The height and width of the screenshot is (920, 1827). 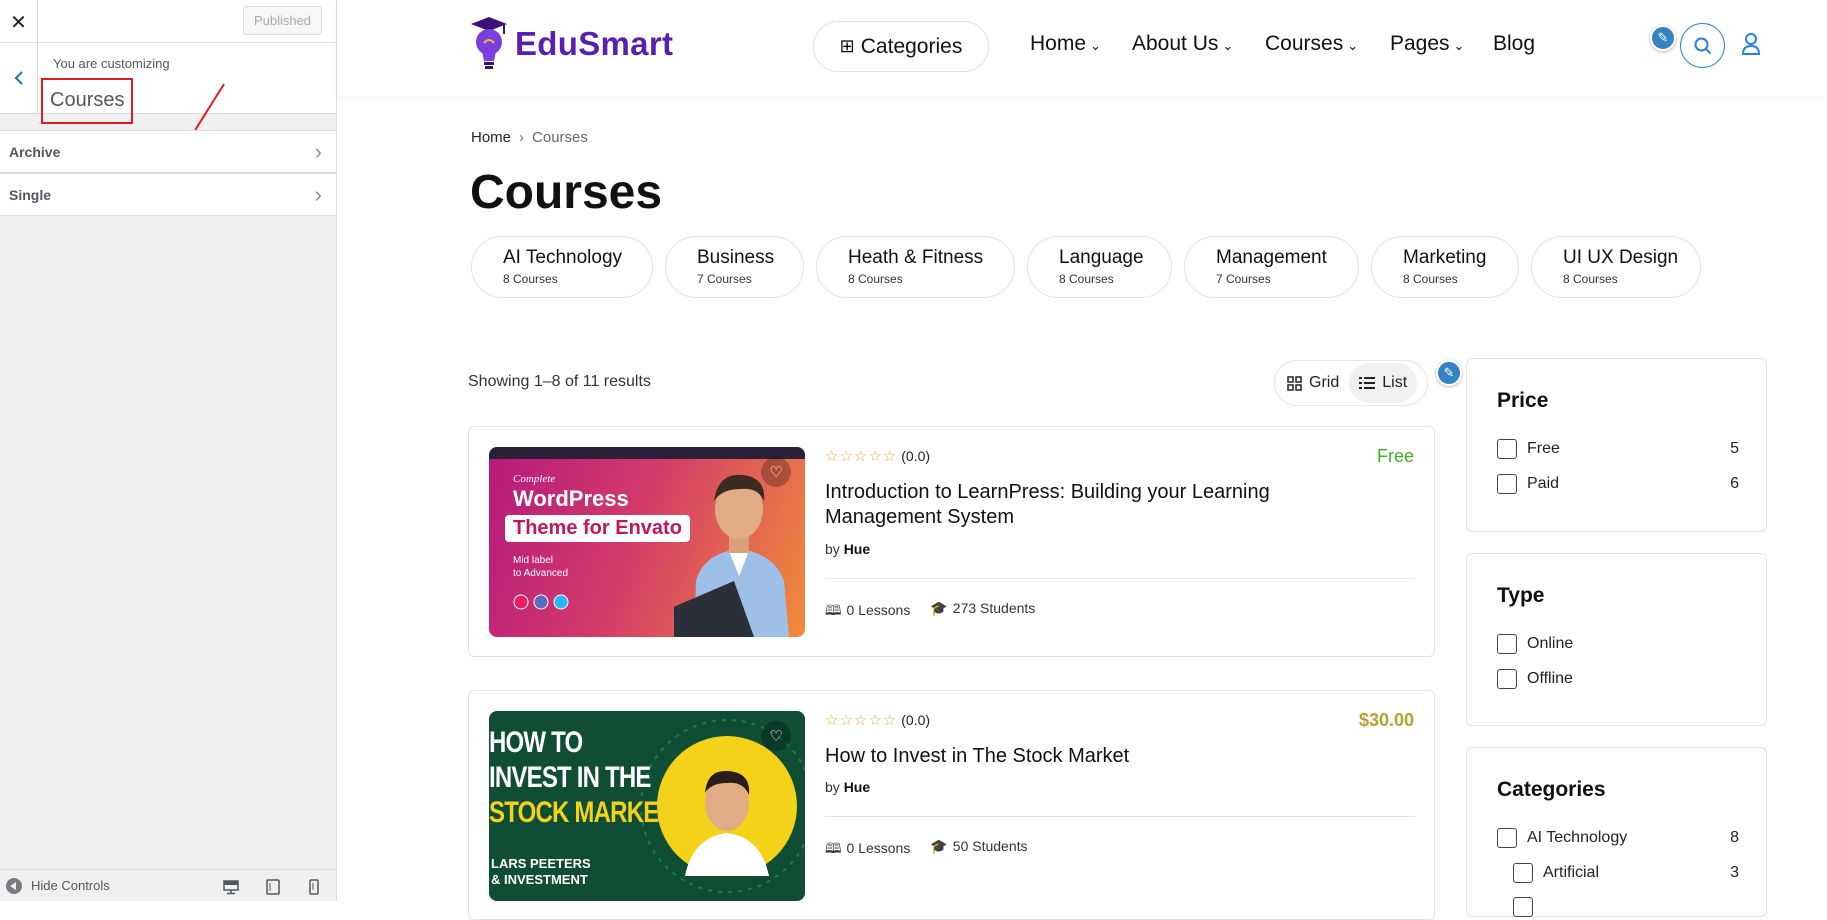 I want to click on section-archive-label: Archive, so click(x=35, y=151).